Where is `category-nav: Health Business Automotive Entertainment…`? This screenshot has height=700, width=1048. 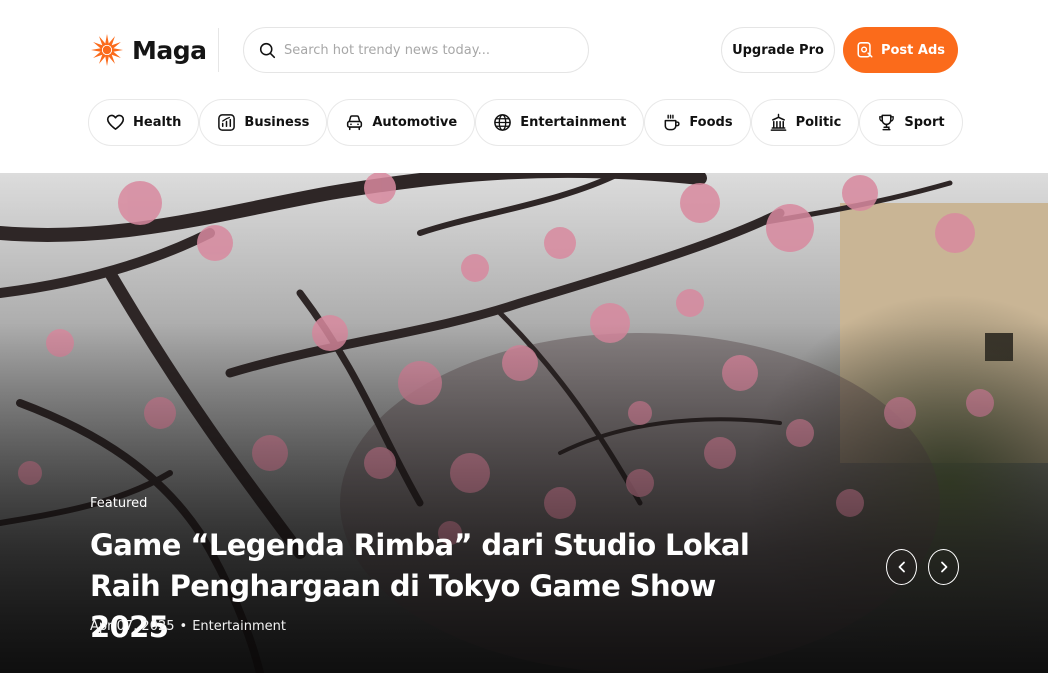
category-nav: Health Business Automotive Entertainment… is located at coordinates (525, 123).